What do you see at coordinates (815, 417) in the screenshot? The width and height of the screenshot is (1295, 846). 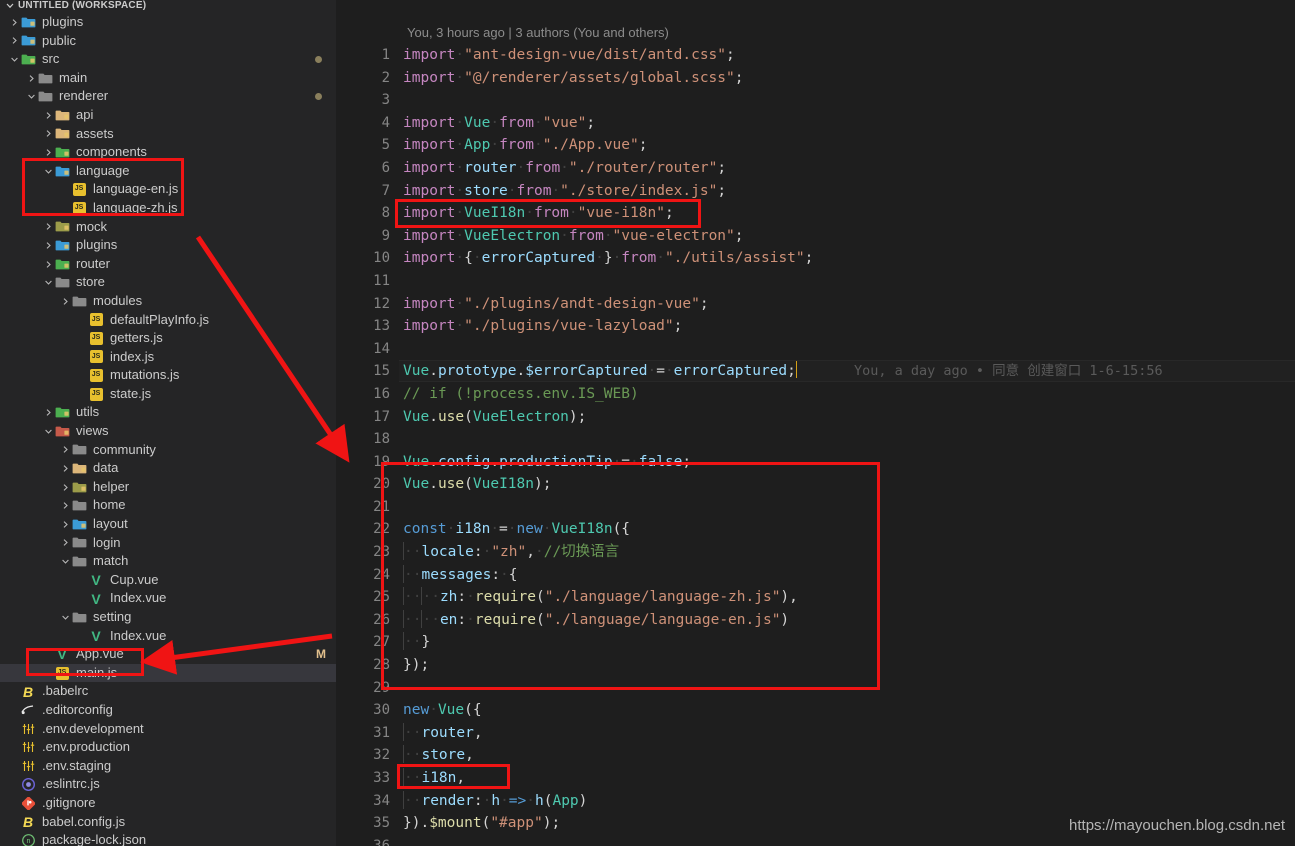 I see `code-line: 17 Vue.use(VueElectron);` at bounding box center [815, 417].